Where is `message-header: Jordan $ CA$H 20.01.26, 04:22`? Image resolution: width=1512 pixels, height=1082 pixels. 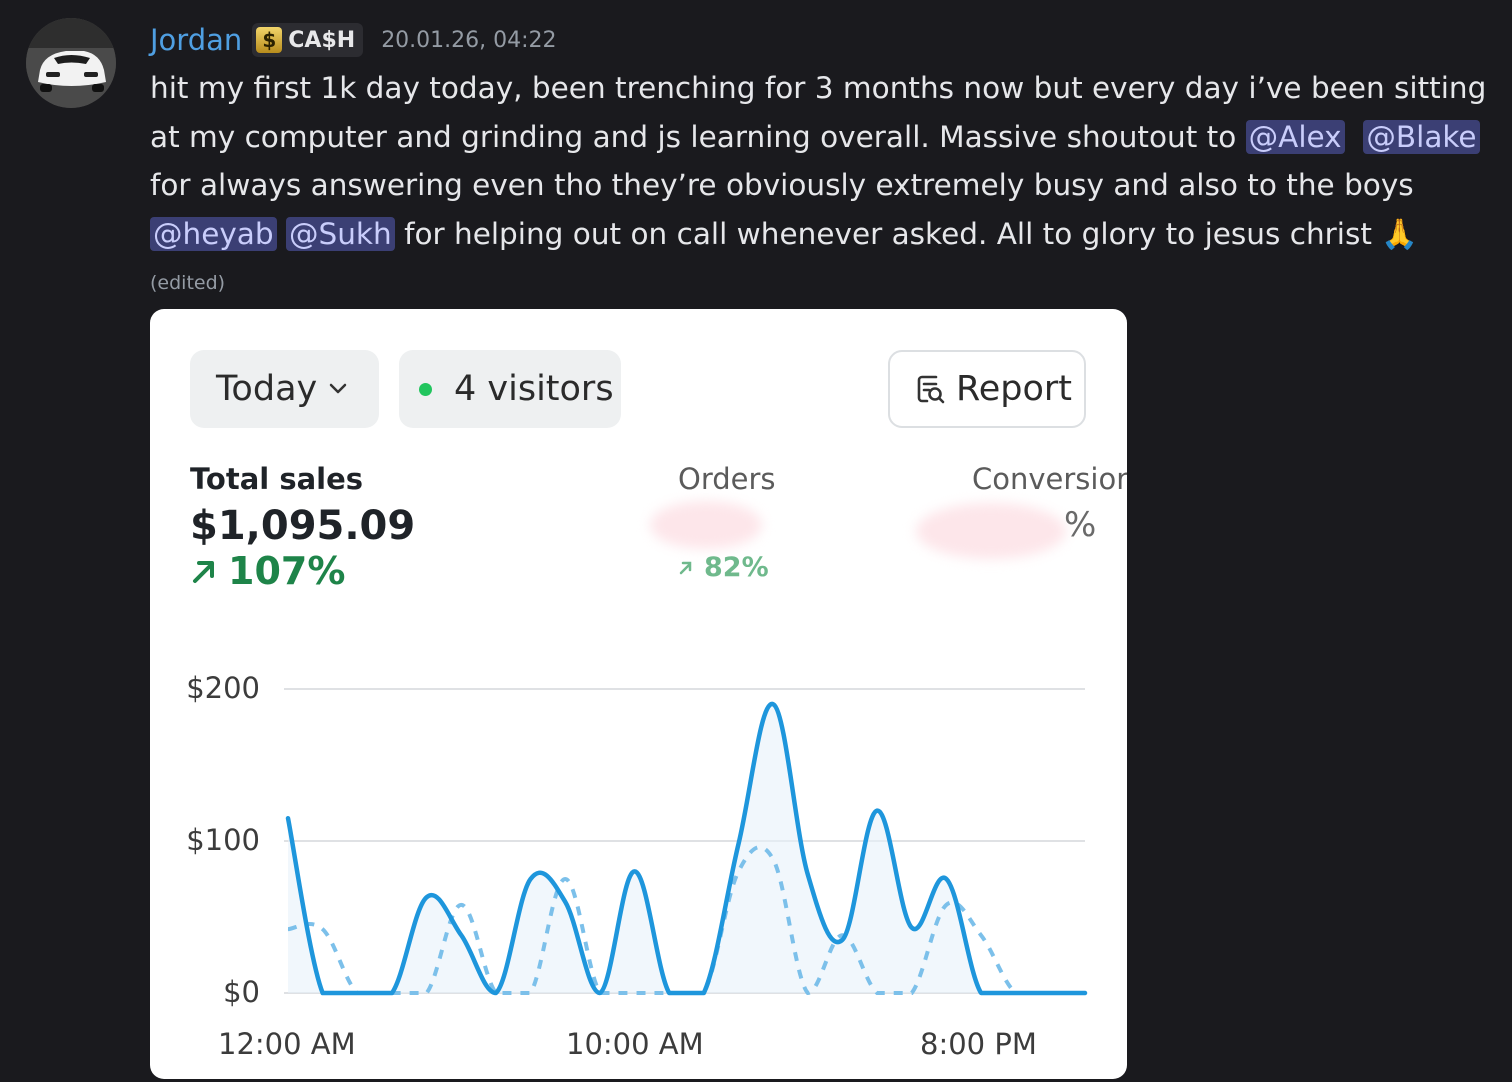 message-header: Jordan $ CA$H 20.01.26, 04:22 is located at coordinates (353, 40).